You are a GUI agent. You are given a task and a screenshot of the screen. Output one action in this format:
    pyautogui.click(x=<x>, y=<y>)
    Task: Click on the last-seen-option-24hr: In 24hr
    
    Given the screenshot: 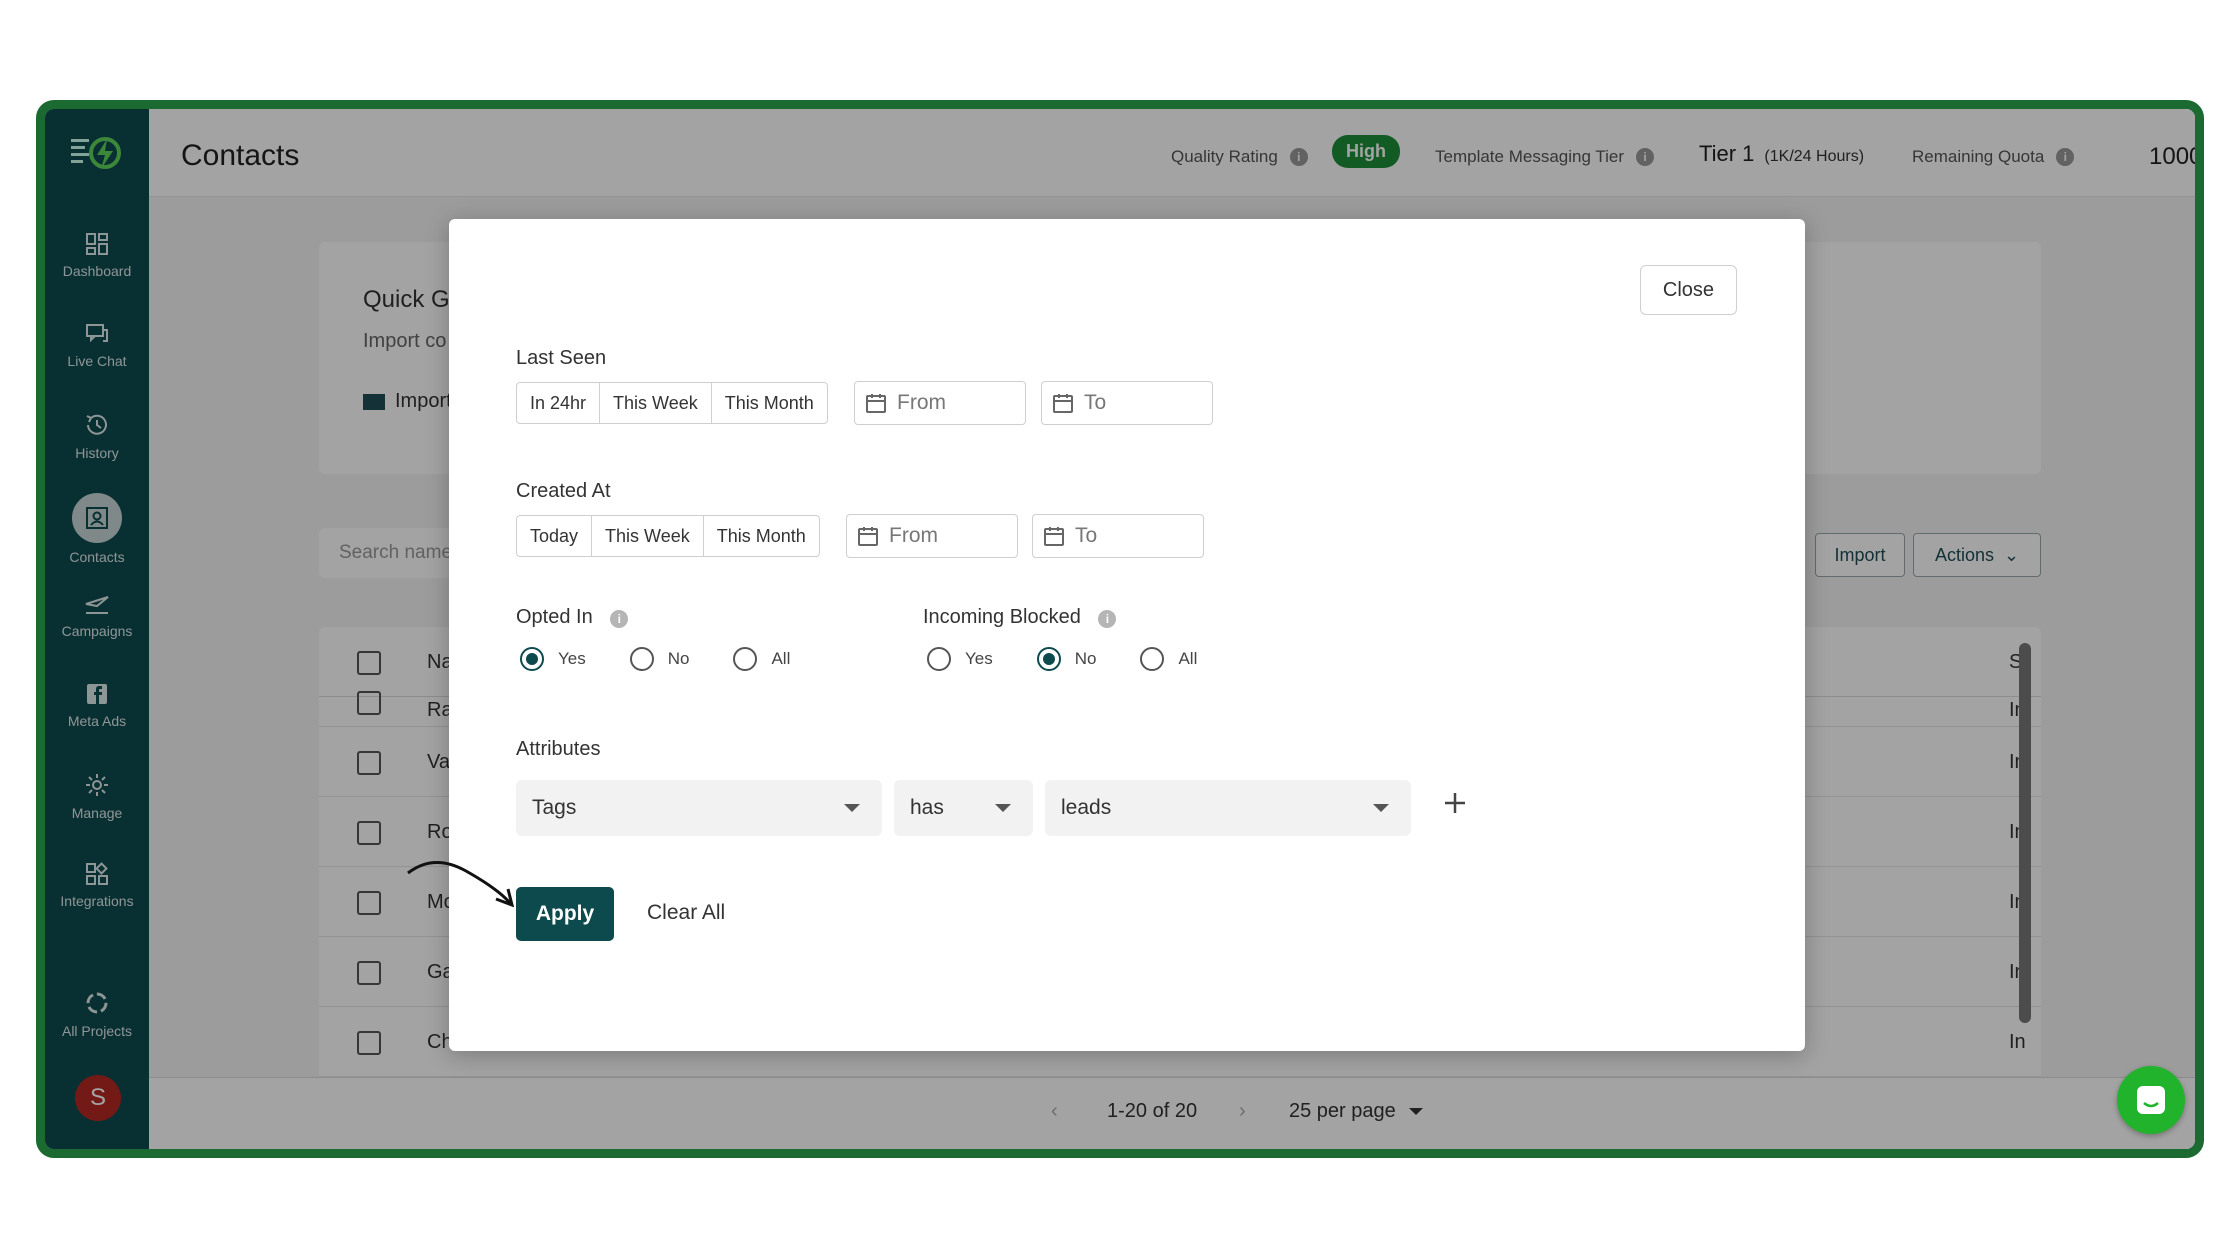 What is the action you would take?
    pyautogui.click(x=559, y=403)
    